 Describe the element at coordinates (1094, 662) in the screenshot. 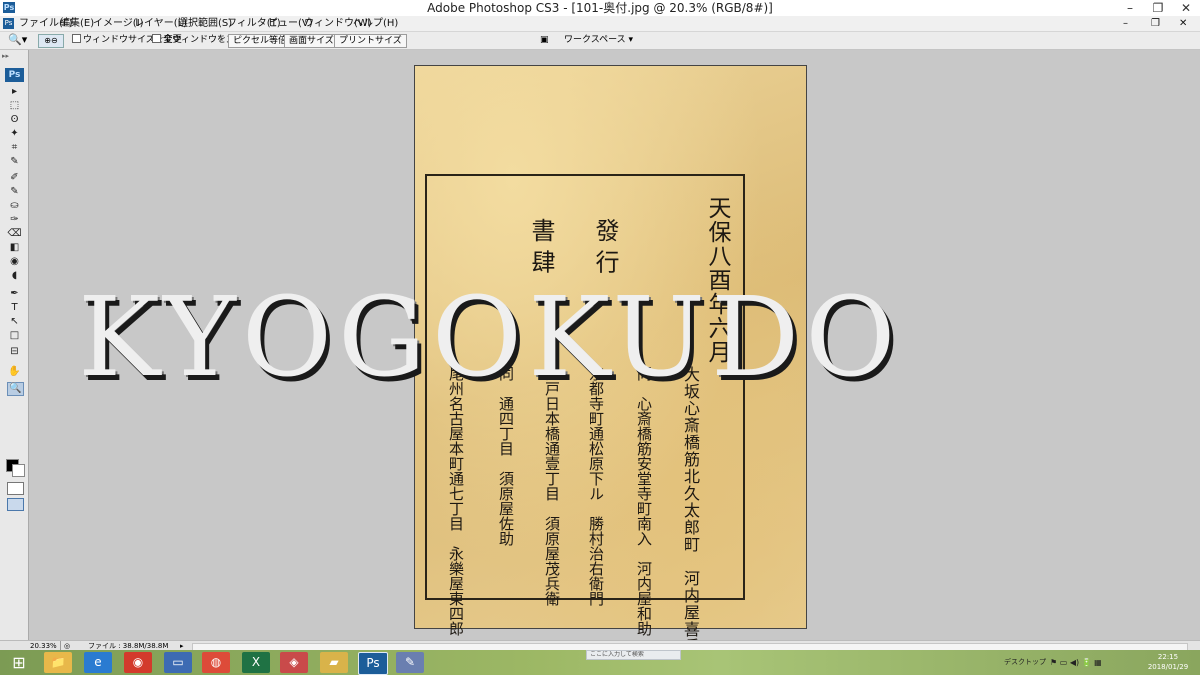

I see `system-tray-icons: ⚑ ▭ ◀) 🔋 ▦` at that location.